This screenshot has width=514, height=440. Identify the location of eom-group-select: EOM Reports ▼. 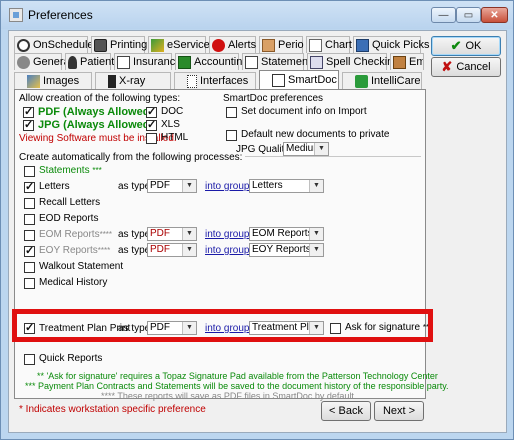
(286, 234).